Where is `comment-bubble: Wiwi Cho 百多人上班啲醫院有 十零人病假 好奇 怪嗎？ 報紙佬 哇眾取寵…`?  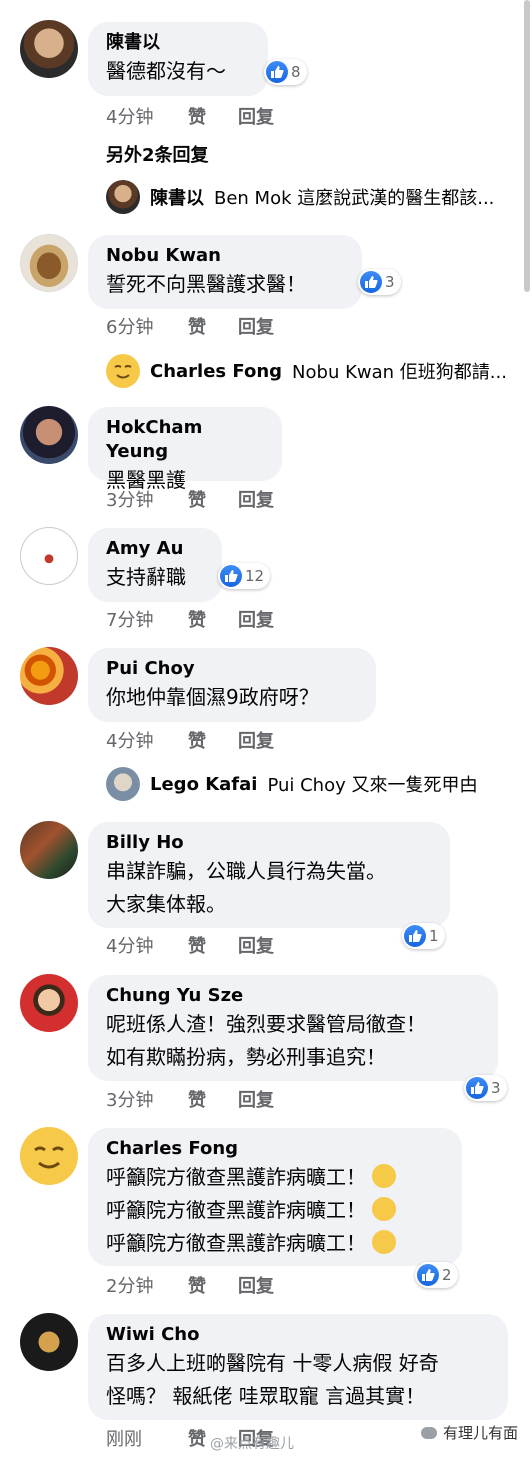 comment-bubble: Wiwi Cho 百多人上班啲醫院有 十零人病假 好奇 怪嗎？ 報紙佬 哇眾取寵… is located at coordinates (298, 1367).